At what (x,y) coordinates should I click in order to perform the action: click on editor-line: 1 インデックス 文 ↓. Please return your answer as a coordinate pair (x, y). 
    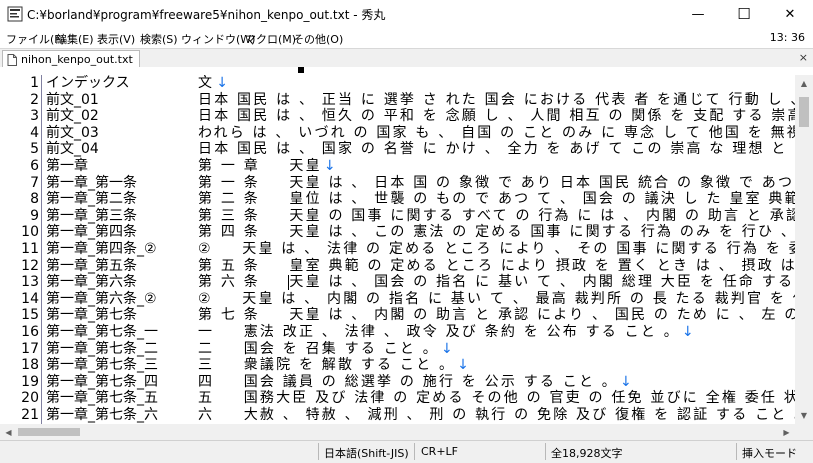
    Looking at the image, I should click on (397, 83).